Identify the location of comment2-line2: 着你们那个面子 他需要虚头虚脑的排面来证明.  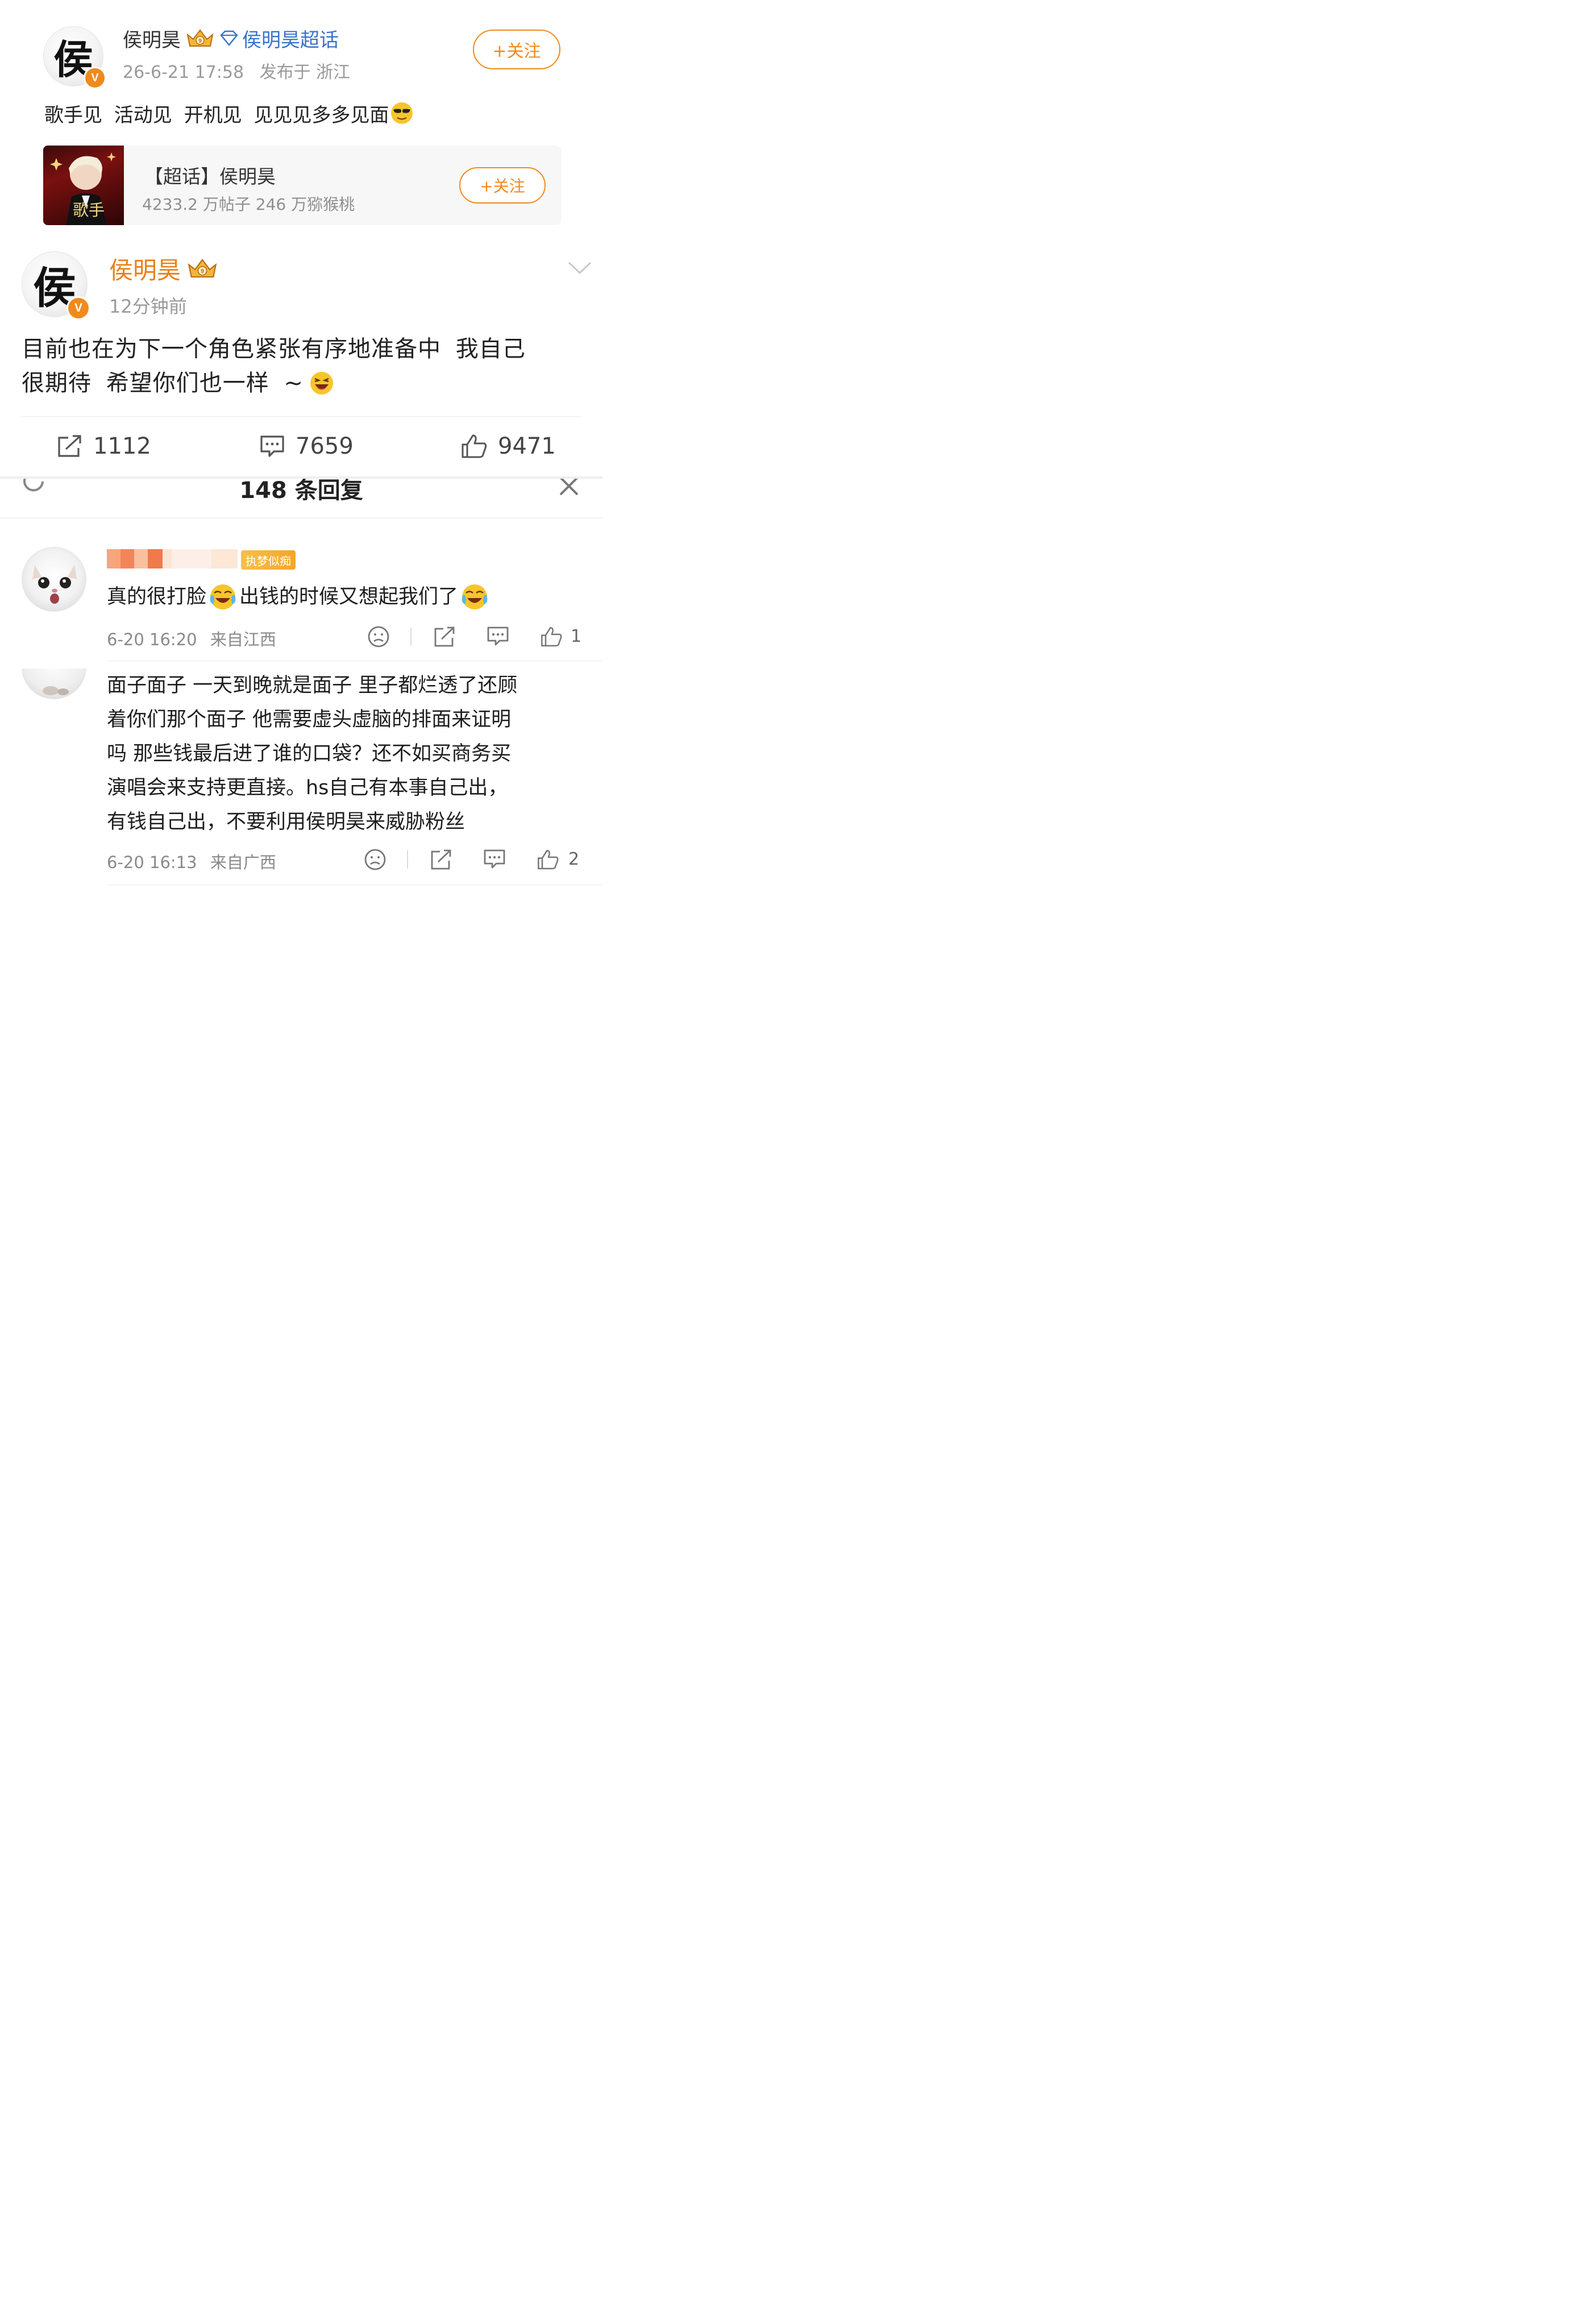
(309, 719).